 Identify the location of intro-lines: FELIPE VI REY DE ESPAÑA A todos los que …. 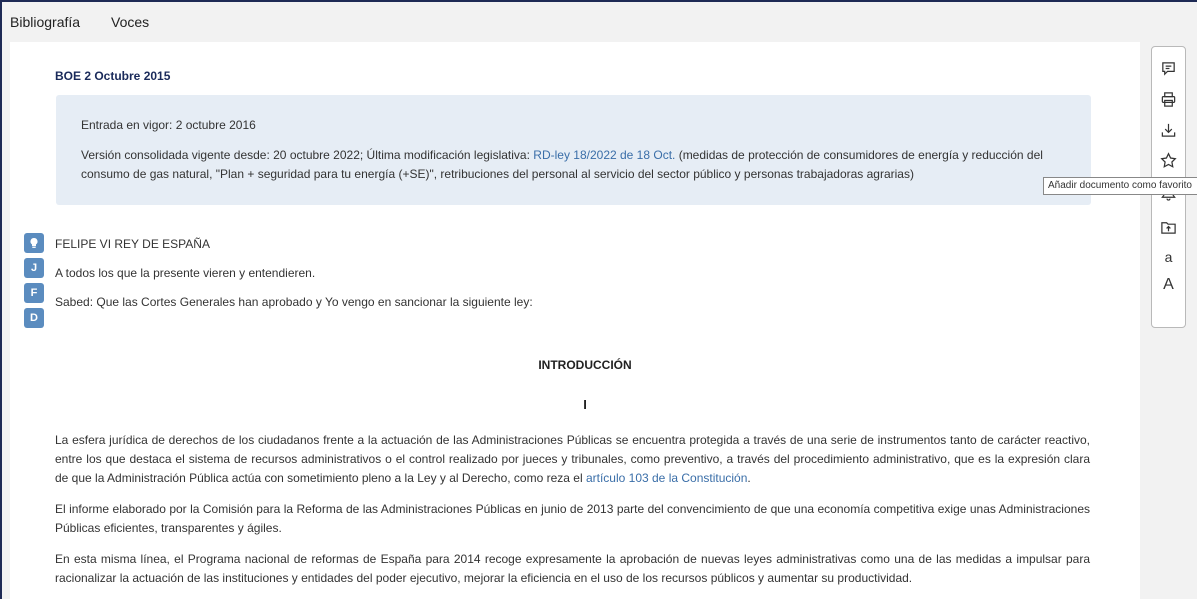
(294, 279).